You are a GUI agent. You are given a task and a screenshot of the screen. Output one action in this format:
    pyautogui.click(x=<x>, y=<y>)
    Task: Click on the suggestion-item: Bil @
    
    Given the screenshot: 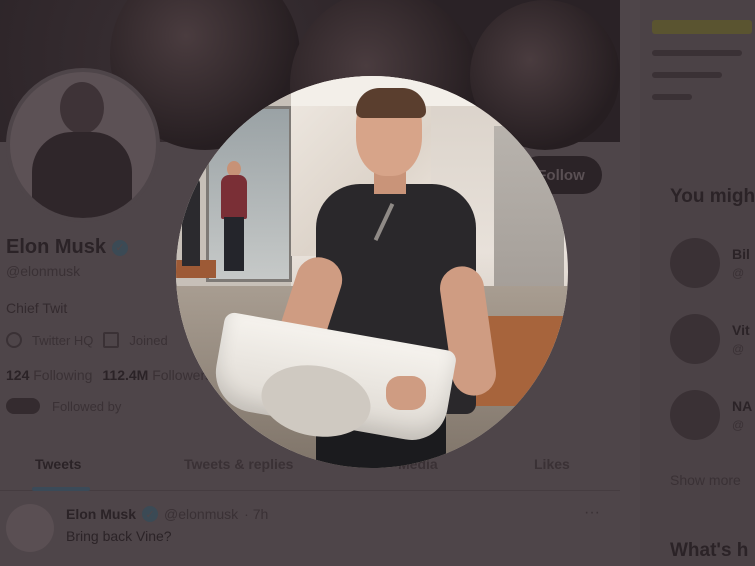 What is the action you would take?
    pyautogui.click(x=712, y=263)
    